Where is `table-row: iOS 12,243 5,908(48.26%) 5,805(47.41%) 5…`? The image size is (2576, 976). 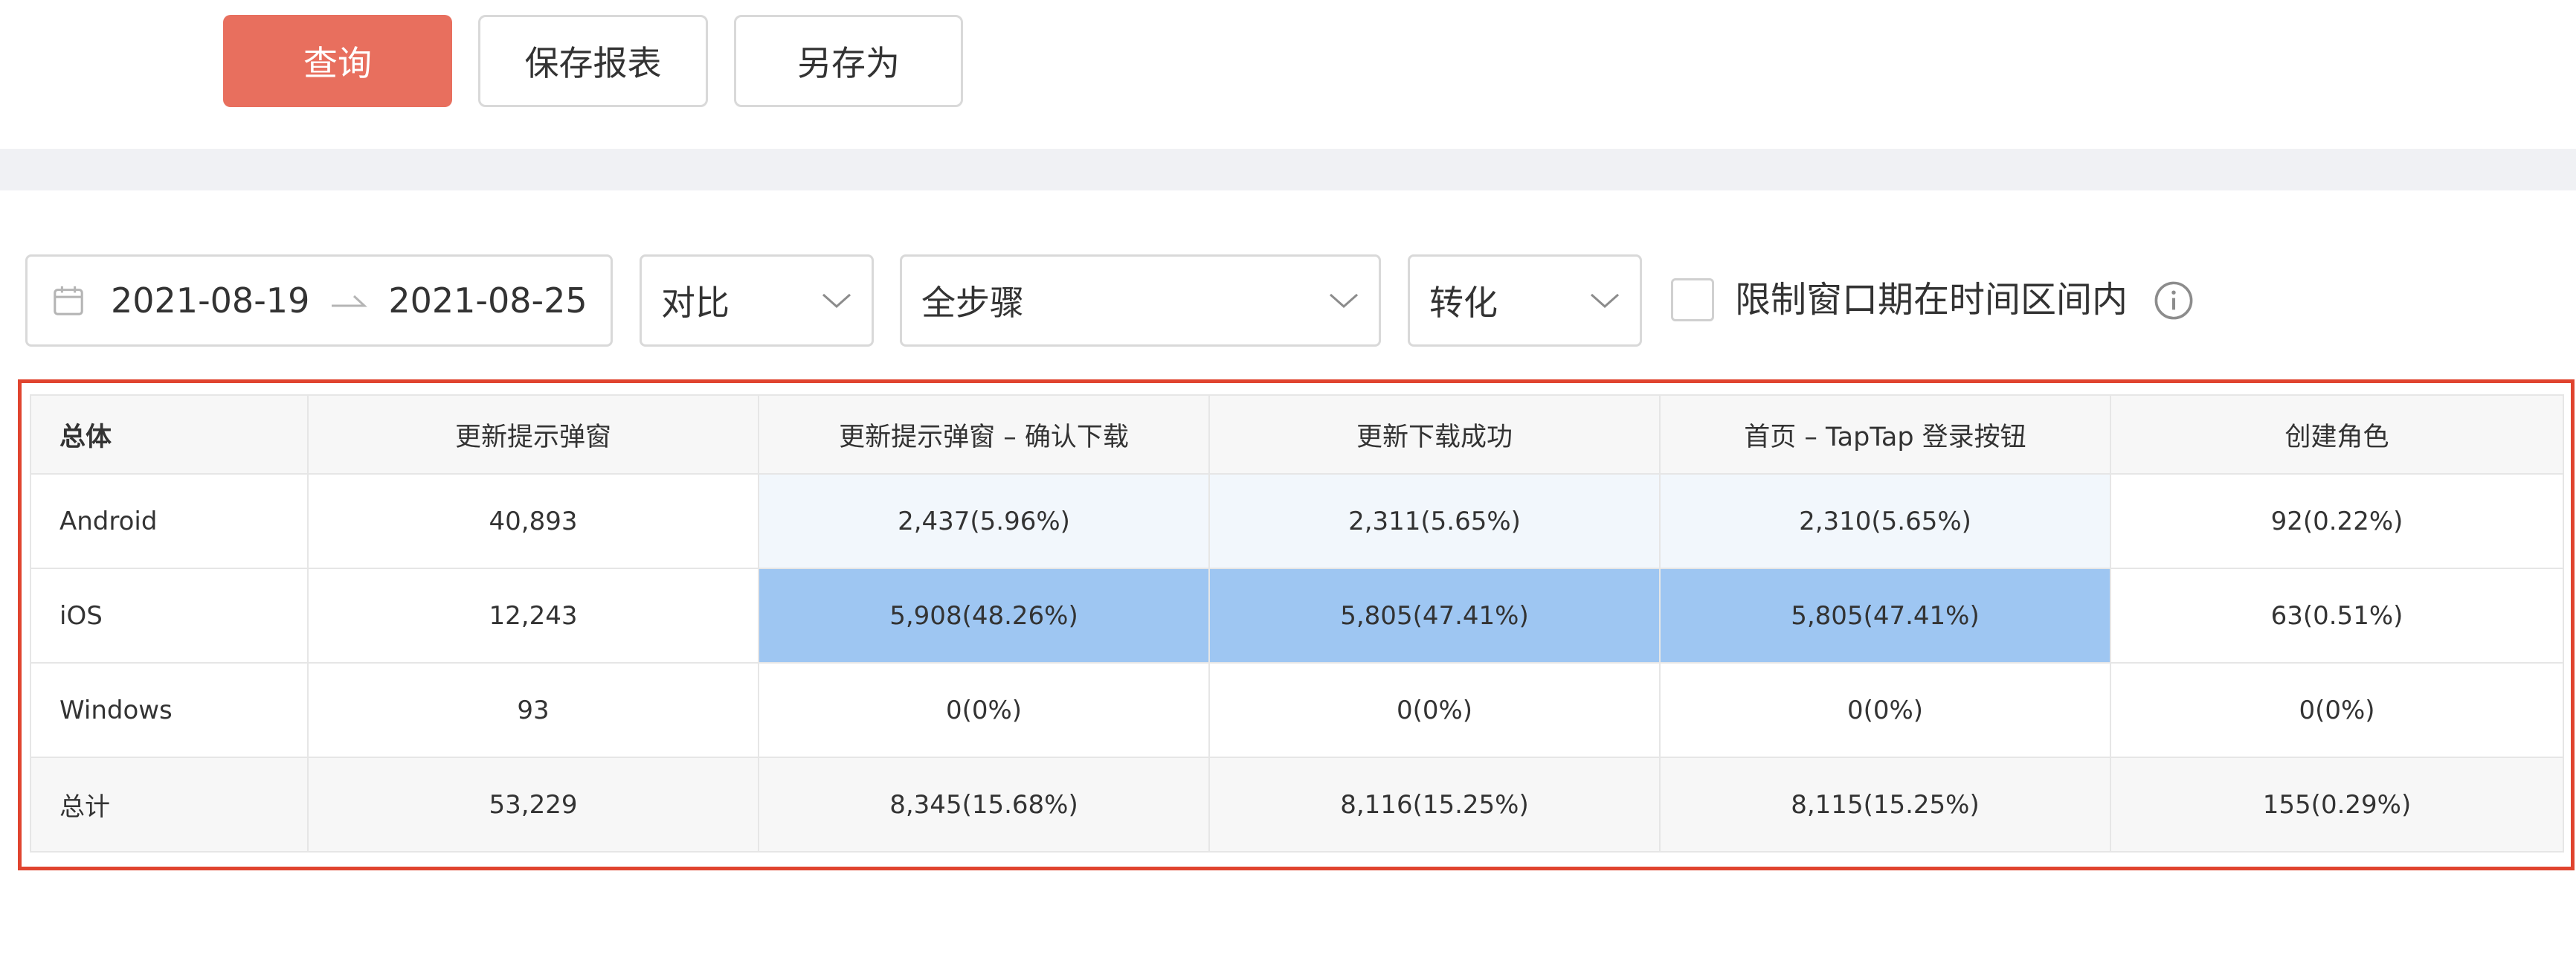
table-row: iOS 12,243 5,908(48.26%) 5,805(47.41%) 5… is located at coordinates (1297, 616).